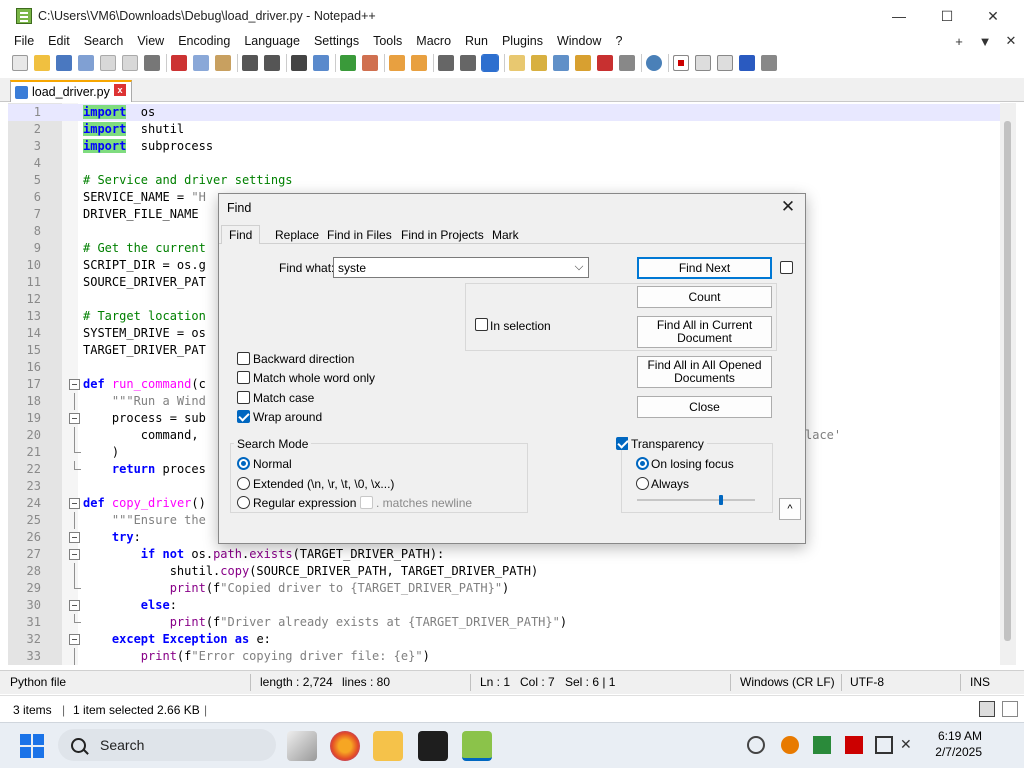  I want to click on backward-direction-checkbox, so click(243, 358).